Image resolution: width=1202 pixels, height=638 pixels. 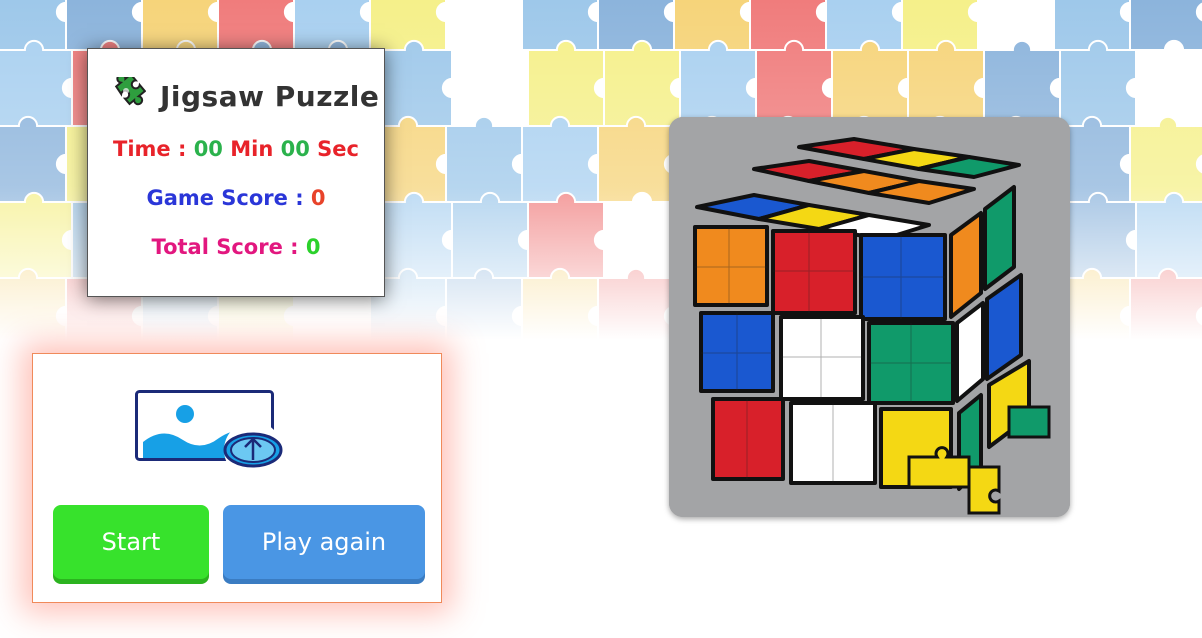 I want to click on image-upload-icon, so click(x=210, y=434).